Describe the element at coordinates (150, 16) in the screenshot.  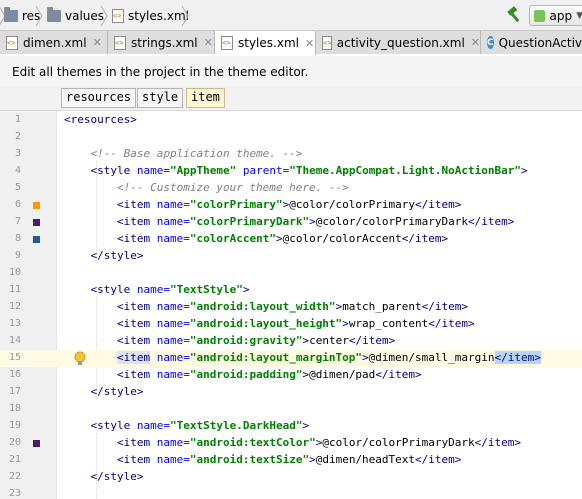
I see `breadcrumb-styles-xml: styles.xml` at that location.